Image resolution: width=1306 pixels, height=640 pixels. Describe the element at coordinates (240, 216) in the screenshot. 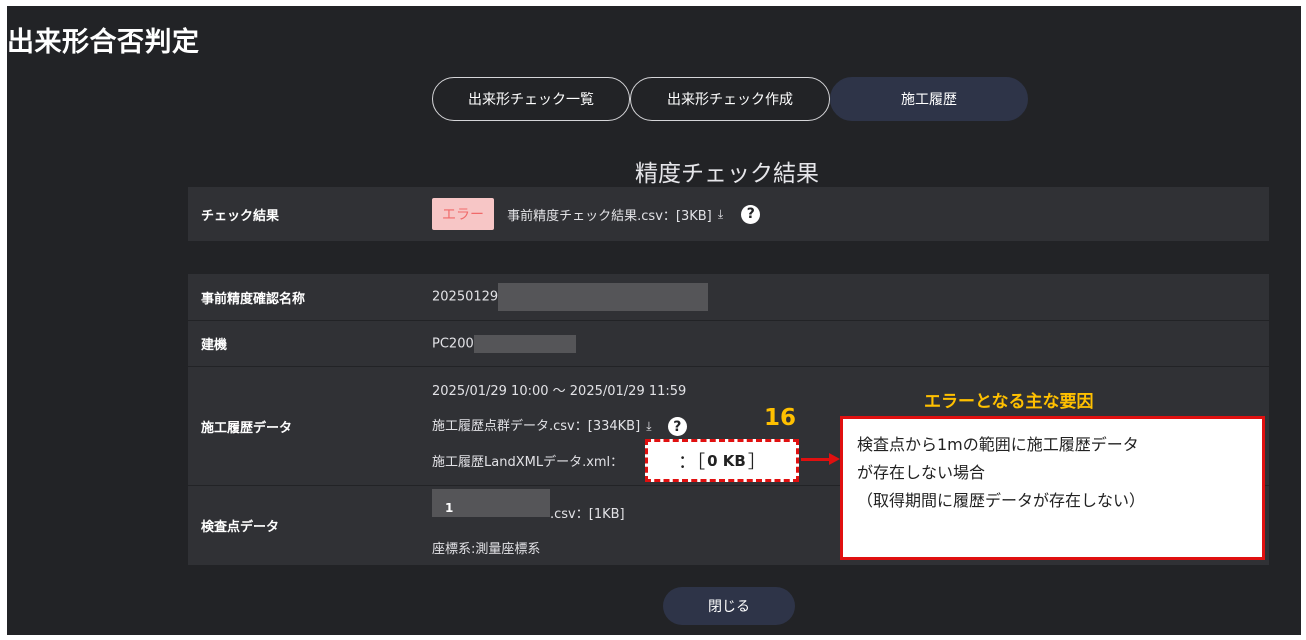

I see `check-result-label: チェック結果` at that location.